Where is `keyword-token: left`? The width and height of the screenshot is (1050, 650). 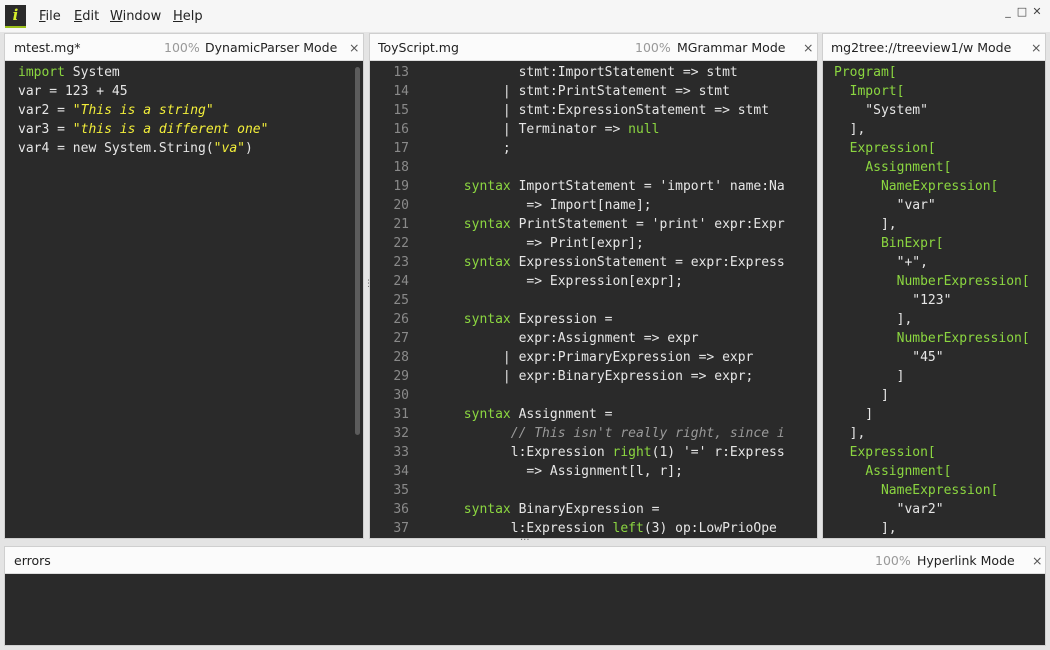
keyword-token: left is located at coordinates (628, 528).